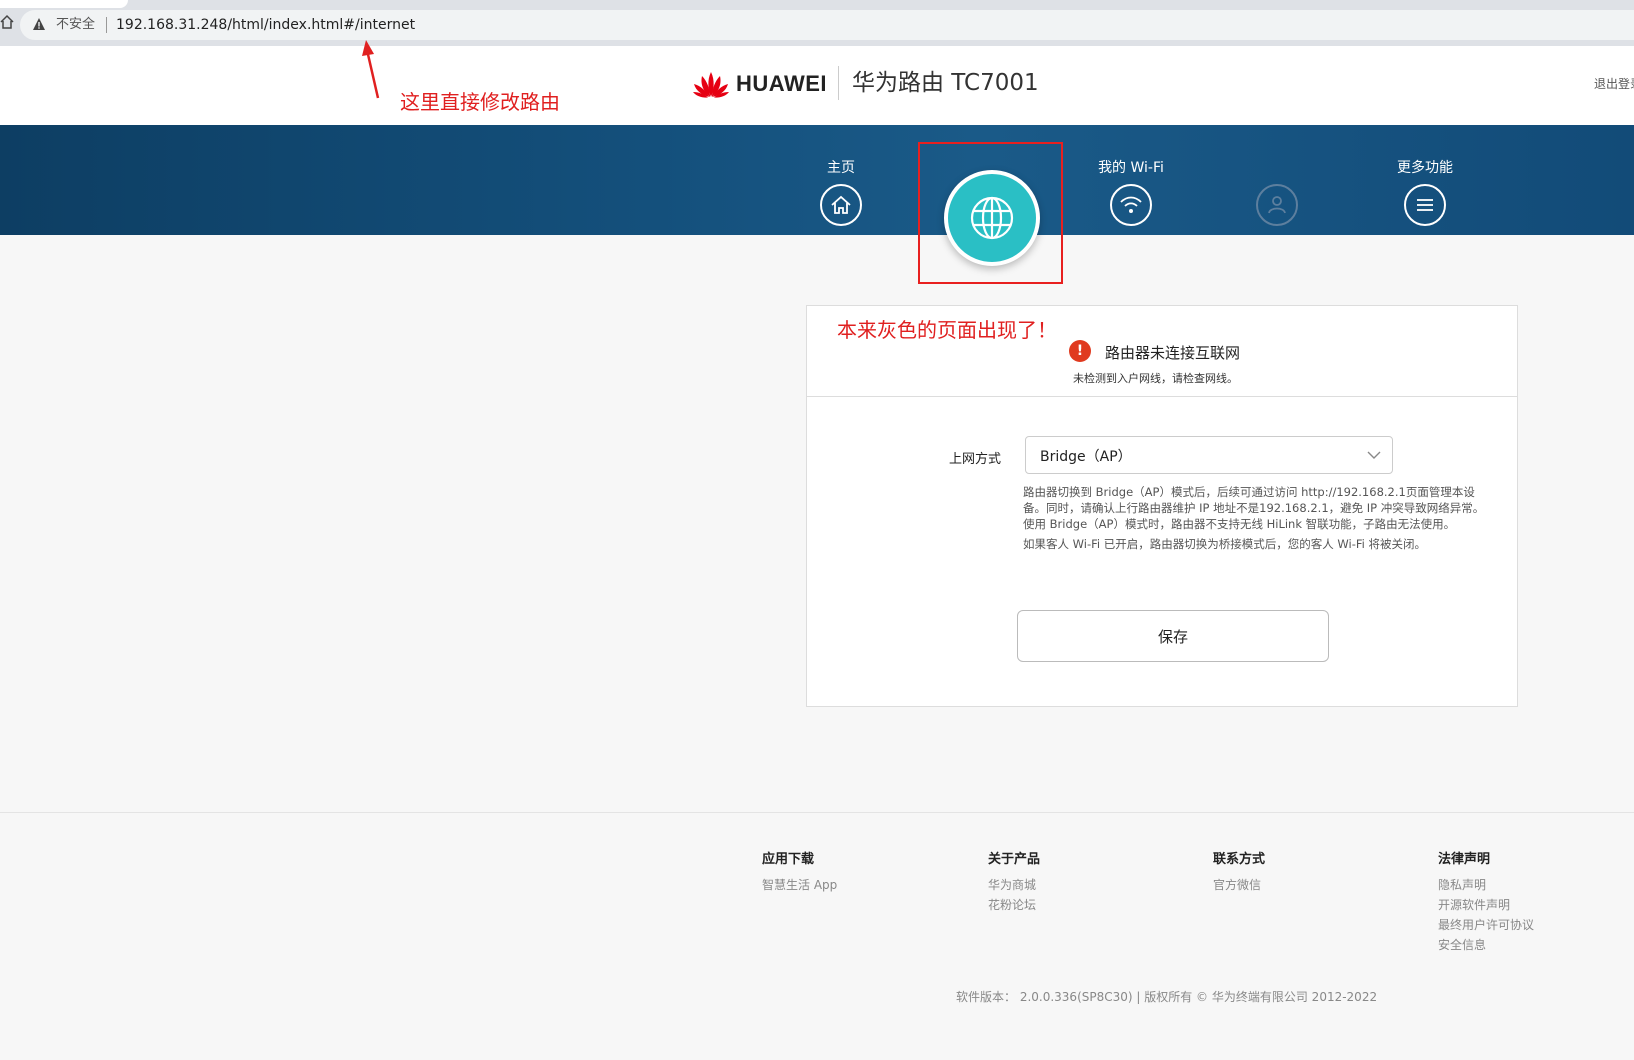  What do you see at coordinates (711, 85) in the screenshot?
I see `huawei-petal-icon` at bounding box center [711, 85].